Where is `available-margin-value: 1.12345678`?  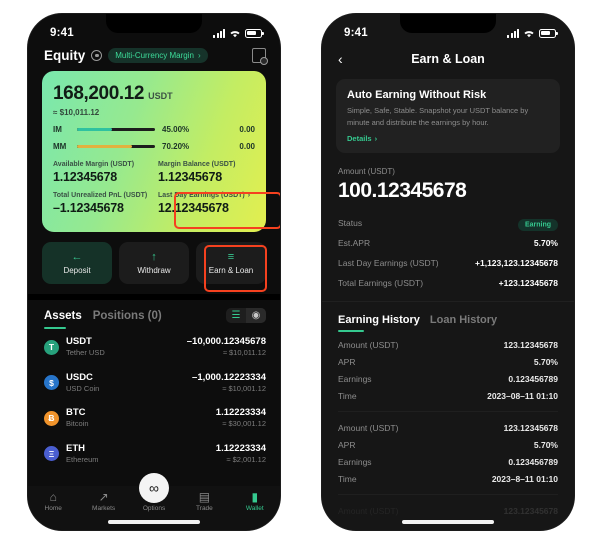 available-margin-value: 1.12345678 is located at coordinates (85, 177).